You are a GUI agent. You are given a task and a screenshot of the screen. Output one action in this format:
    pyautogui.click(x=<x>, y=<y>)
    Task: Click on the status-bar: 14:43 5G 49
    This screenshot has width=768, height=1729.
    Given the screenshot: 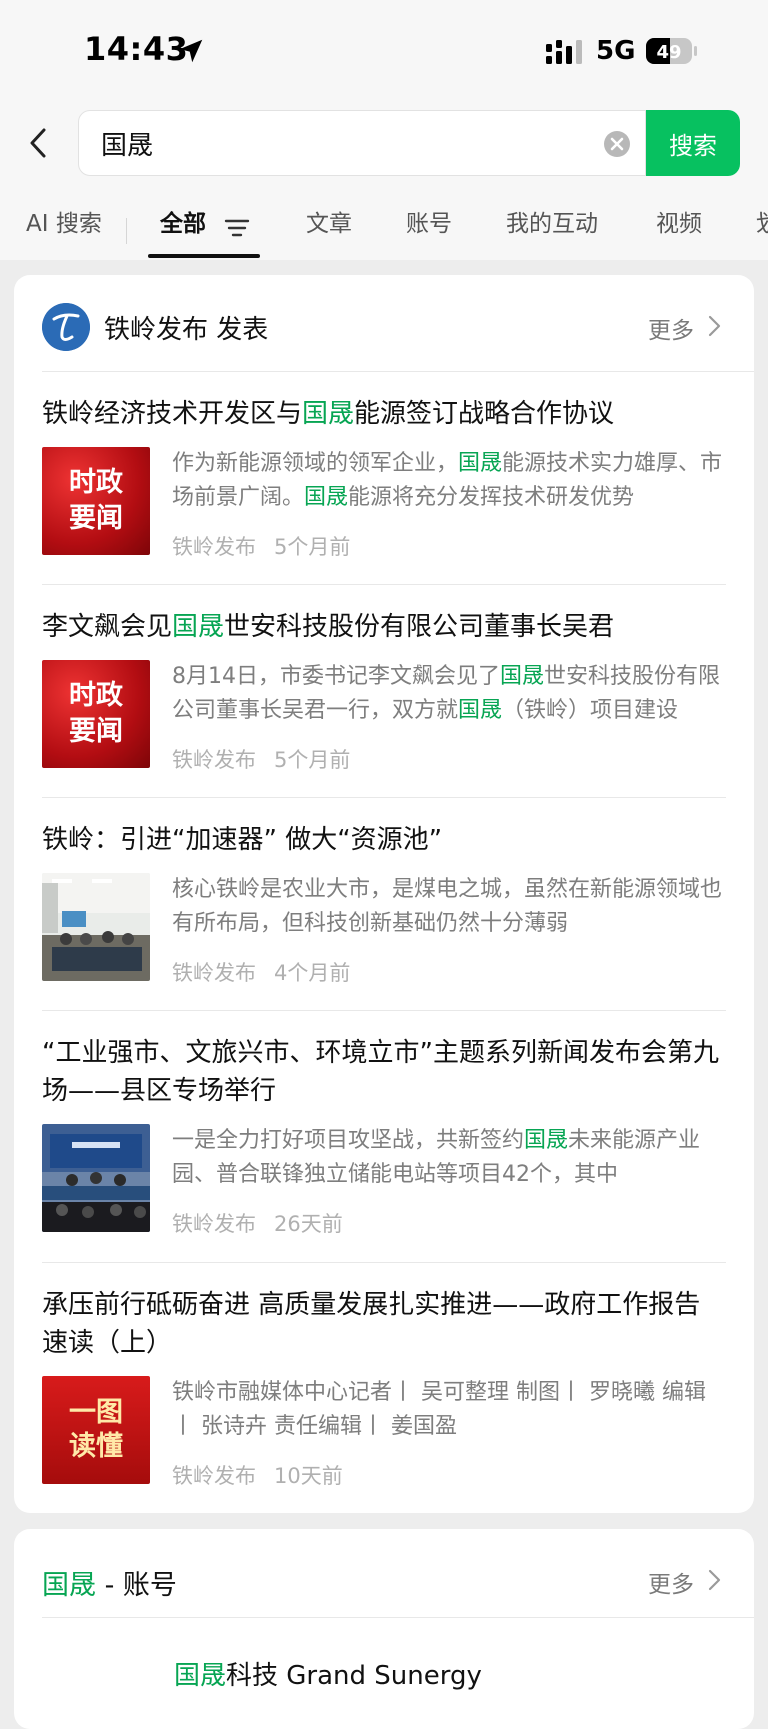 What is the action you would take?
    pyautogui.click(x=384, y=50)
    